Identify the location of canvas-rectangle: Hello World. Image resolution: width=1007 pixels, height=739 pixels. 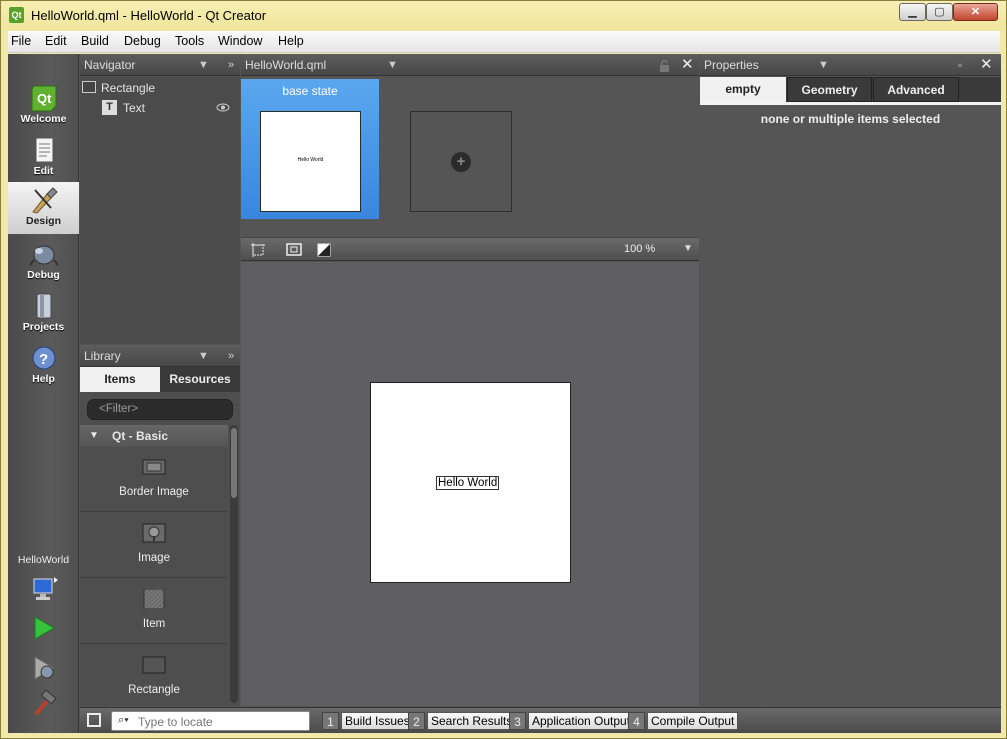
(470, 482).